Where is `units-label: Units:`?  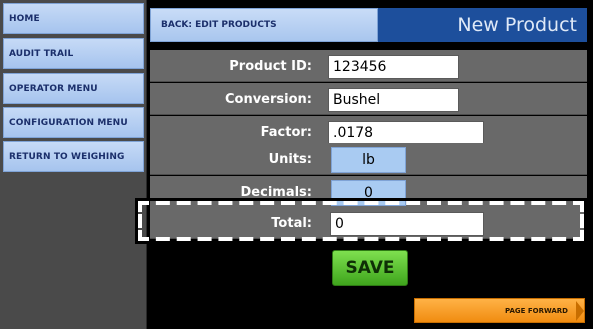 units-label: Units: is located at coordinates (290, 159).